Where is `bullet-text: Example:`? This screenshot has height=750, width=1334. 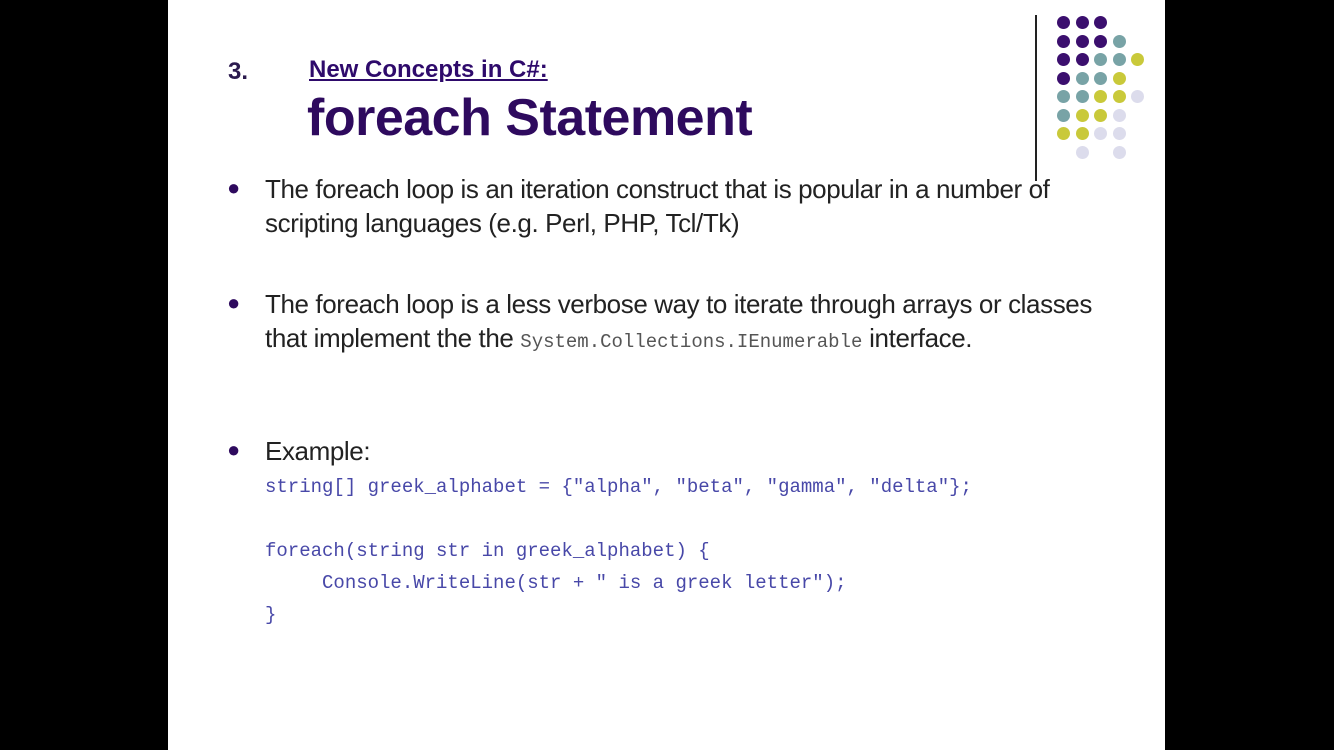 bullet-text: Example: is located at coordinates (318, 451).